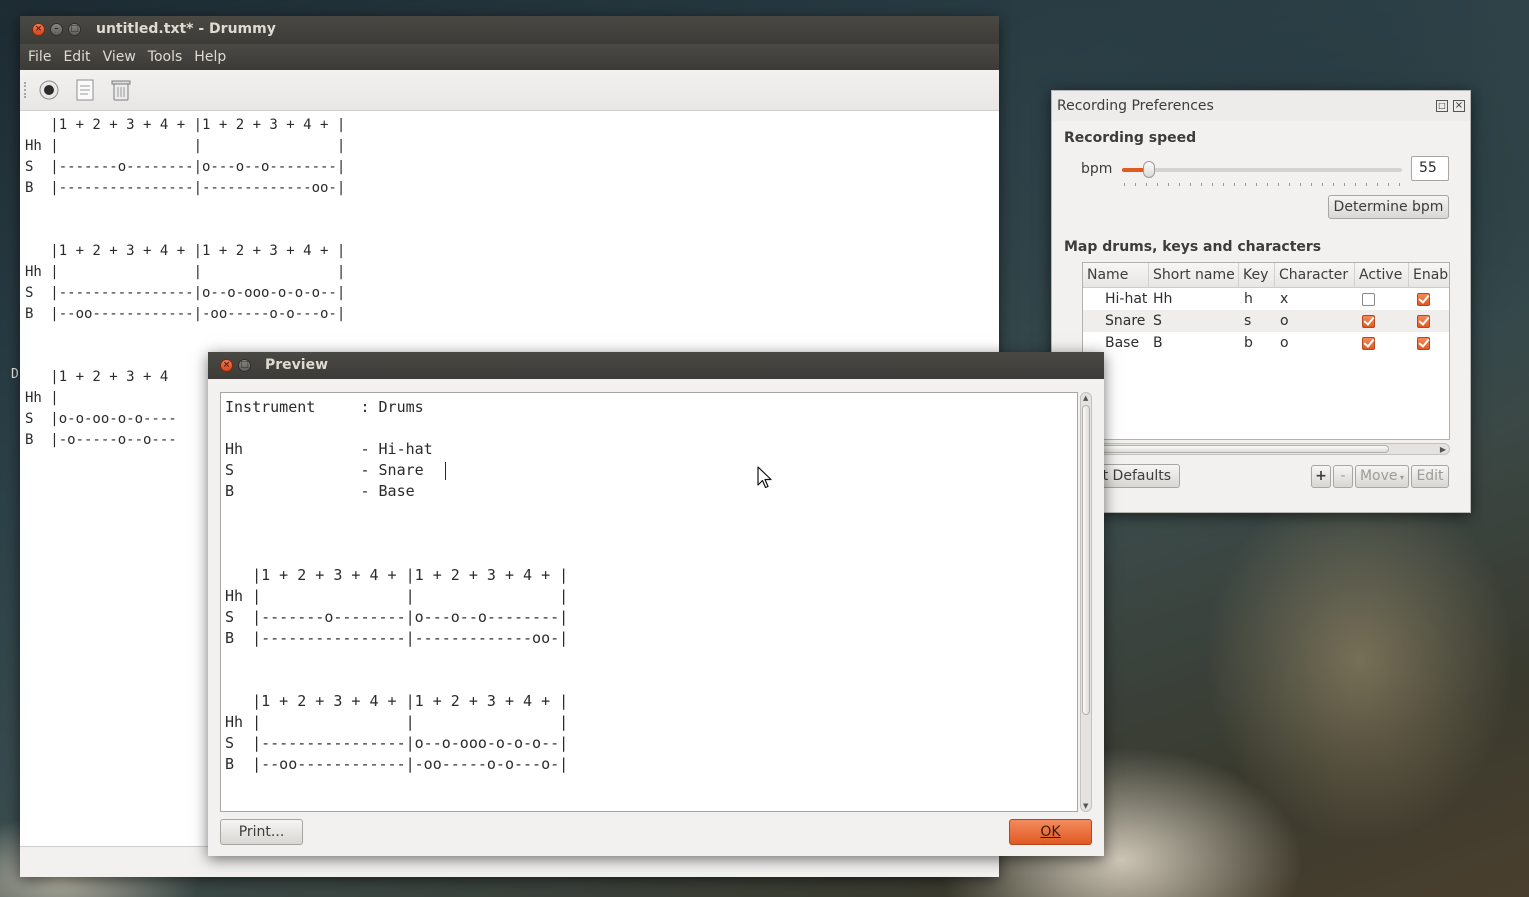  Describe the element at coordinates (1262, 170) in the screenshot. I see `slider-track` at that location.